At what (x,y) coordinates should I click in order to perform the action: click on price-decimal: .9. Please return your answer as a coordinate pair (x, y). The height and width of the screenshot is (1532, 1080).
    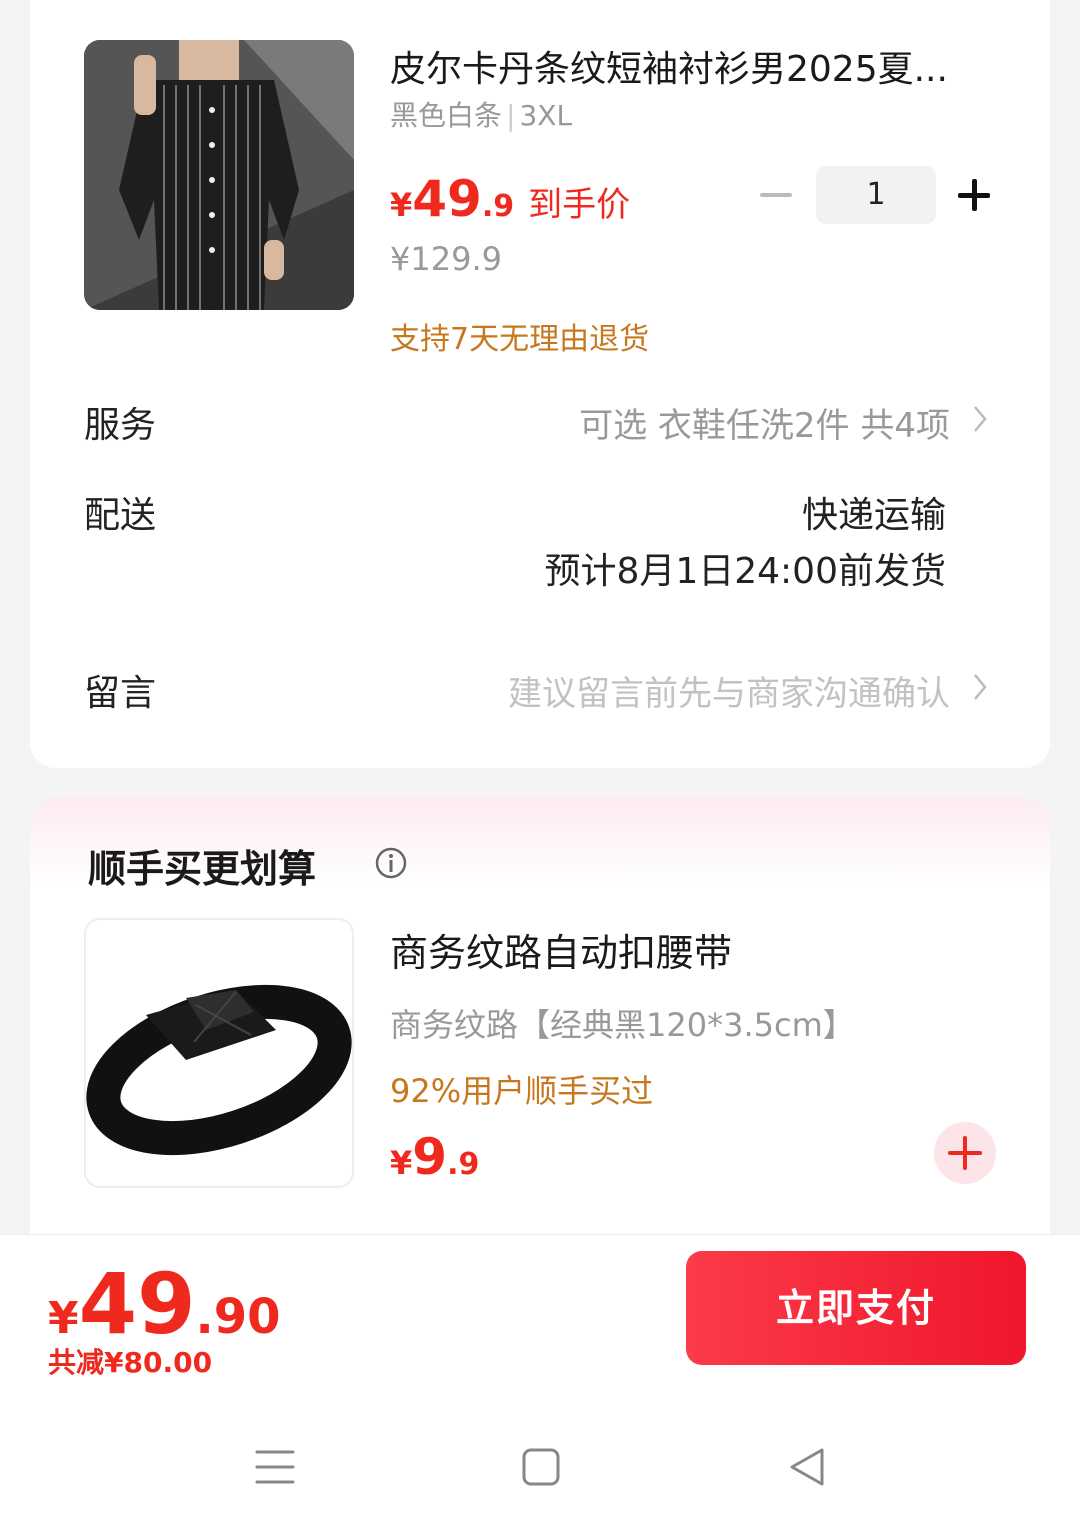
    Looking at the image, I should click on (498, 206).